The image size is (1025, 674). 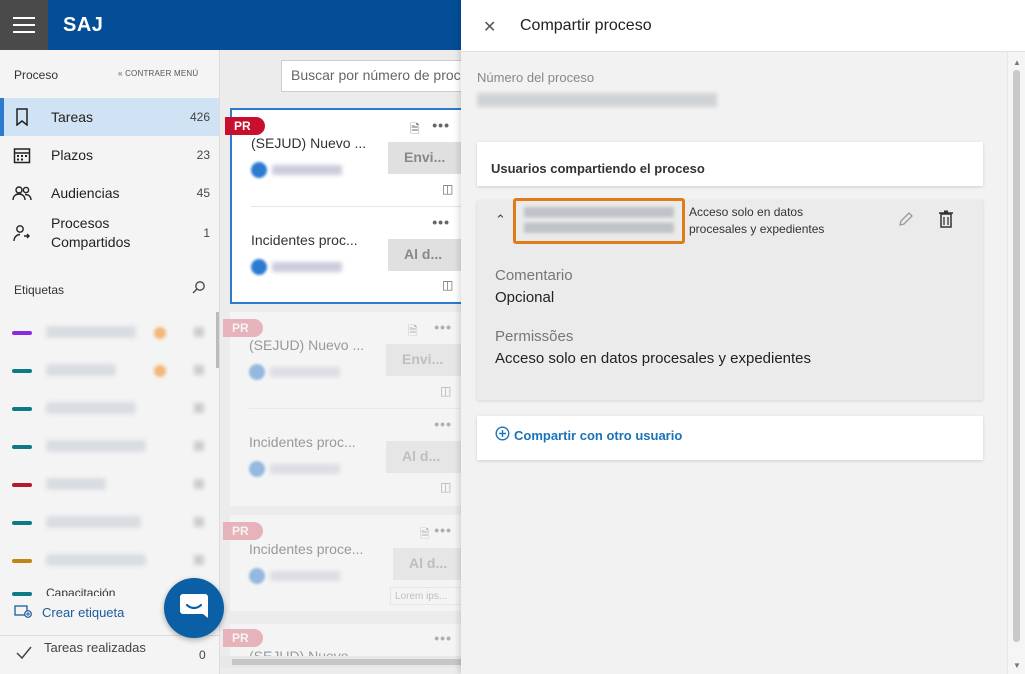 I want to click on sidebar-item-label: Plazos, so click(x=72, y=154).